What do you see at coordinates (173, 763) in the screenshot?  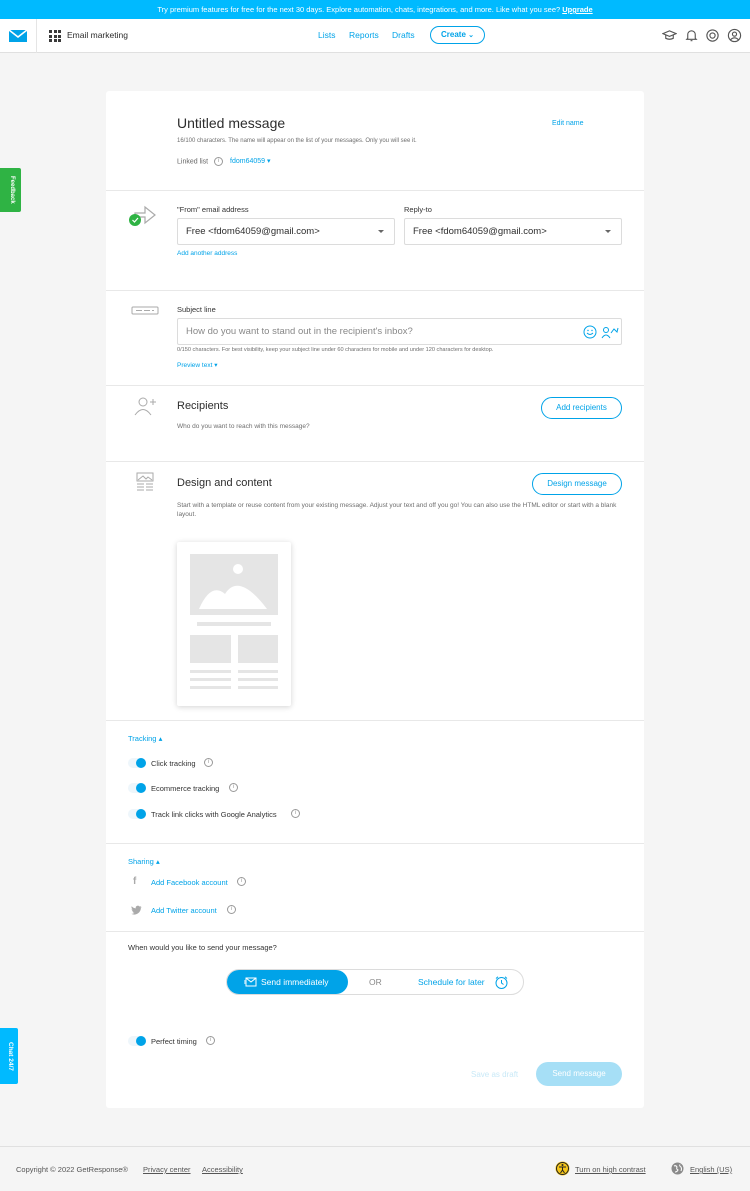 I see `click-tracking-label: Click tracking` at bounding box center [173, 763].